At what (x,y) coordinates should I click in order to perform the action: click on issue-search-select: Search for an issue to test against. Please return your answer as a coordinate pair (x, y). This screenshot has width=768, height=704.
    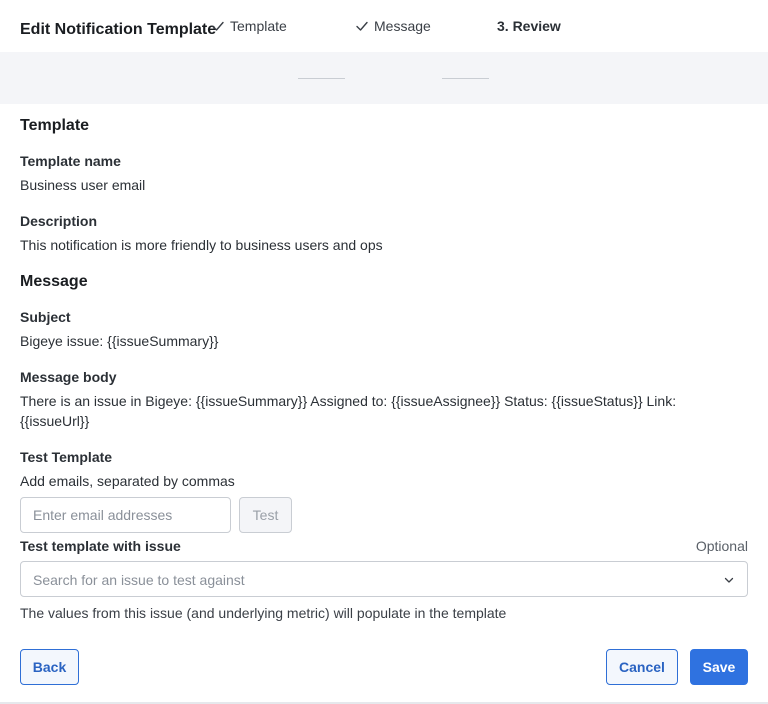
    Looking at the image, I should click on (384, 579).